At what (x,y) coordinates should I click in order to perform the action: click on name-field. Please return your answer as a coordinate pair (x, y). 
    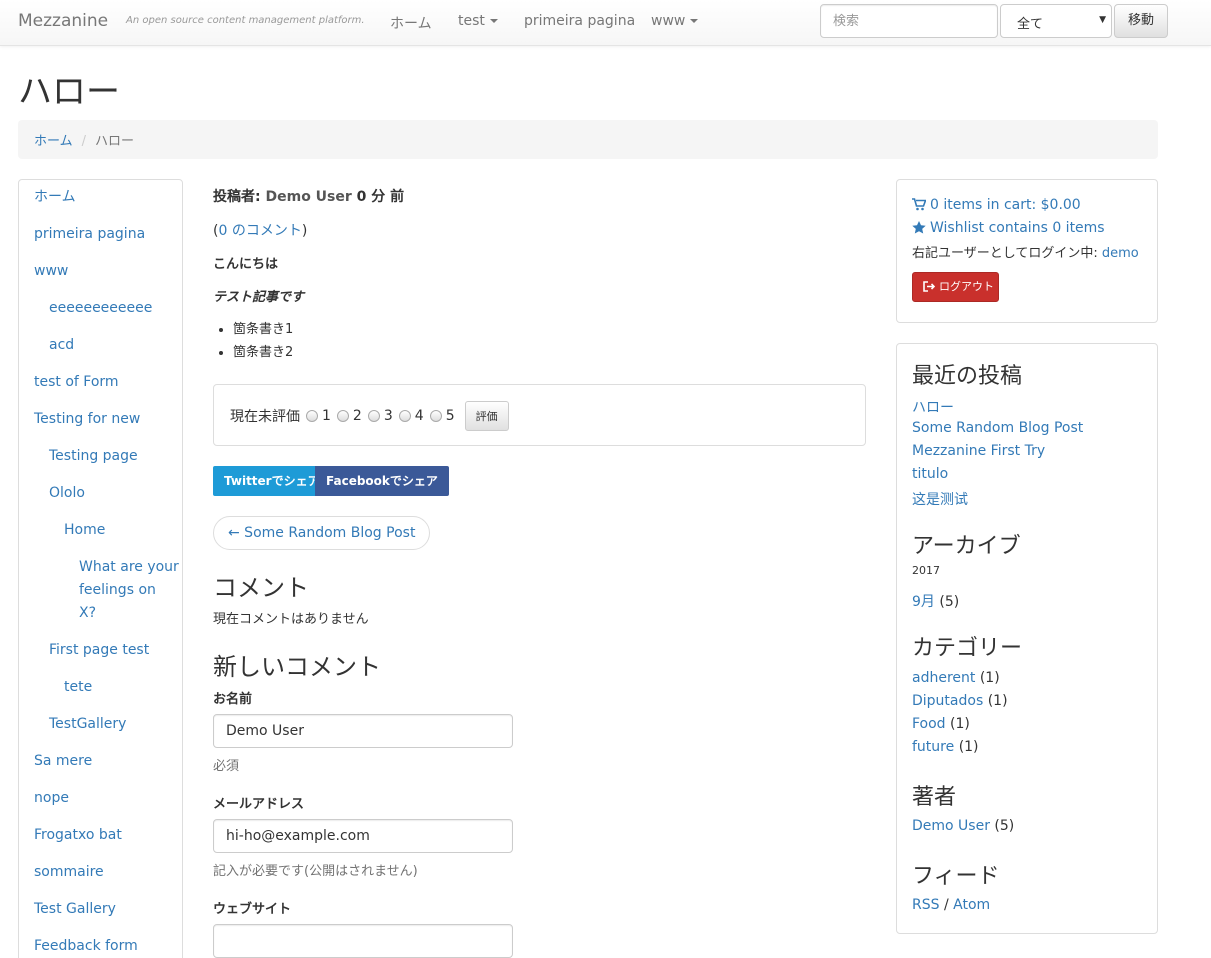
    Looking at the image, I should click on (363, 731).